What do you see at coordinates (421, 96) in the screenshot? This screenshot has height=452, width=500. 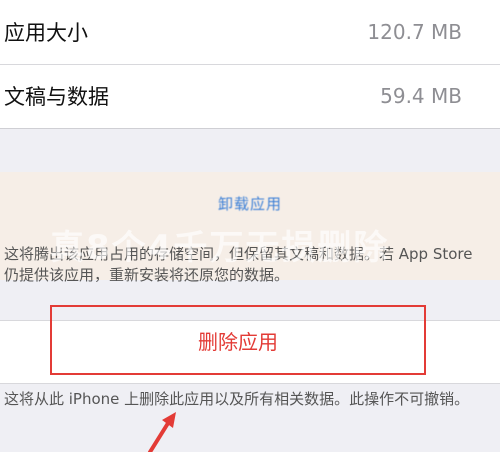 I see `documents-data-value: 59.4 MB` at bounding box center [421, 96].